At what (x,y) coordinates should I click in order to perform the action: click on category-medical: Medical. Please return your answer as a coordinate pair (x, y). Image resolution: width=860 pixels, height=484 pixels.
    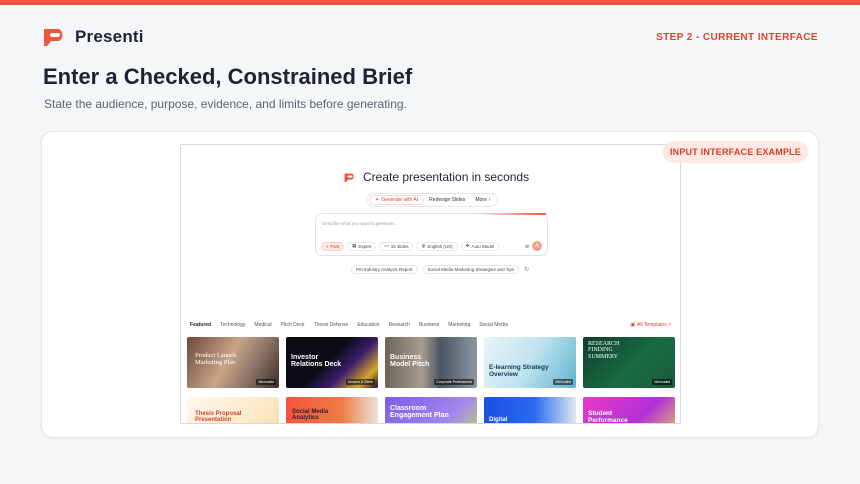
    Looking at the image, I should click on (262, 325).